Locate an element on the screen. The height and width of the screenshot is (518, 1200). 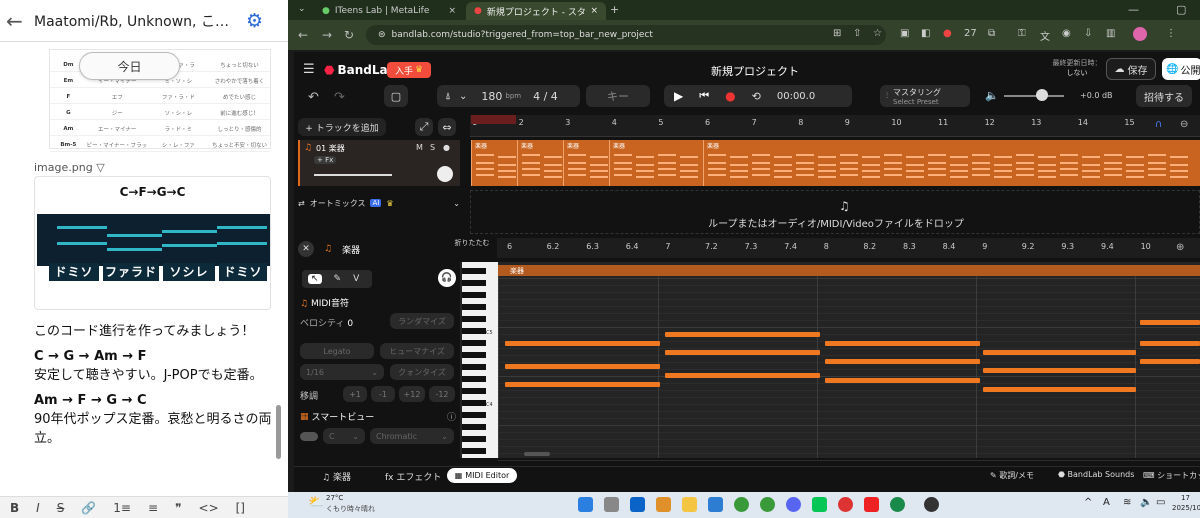
close-editor-icon: ✕ is located at coordinates (306, 249).